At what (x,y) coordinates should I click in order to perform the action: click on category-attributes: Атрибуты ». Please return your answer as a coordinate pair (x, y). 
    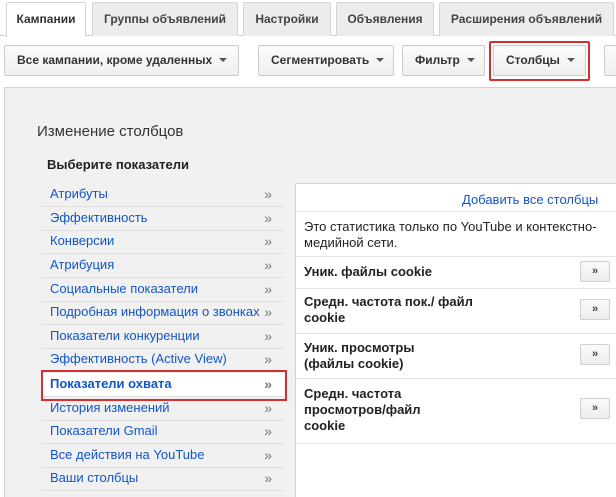
    Looking at the image, I should click on (163, 195).